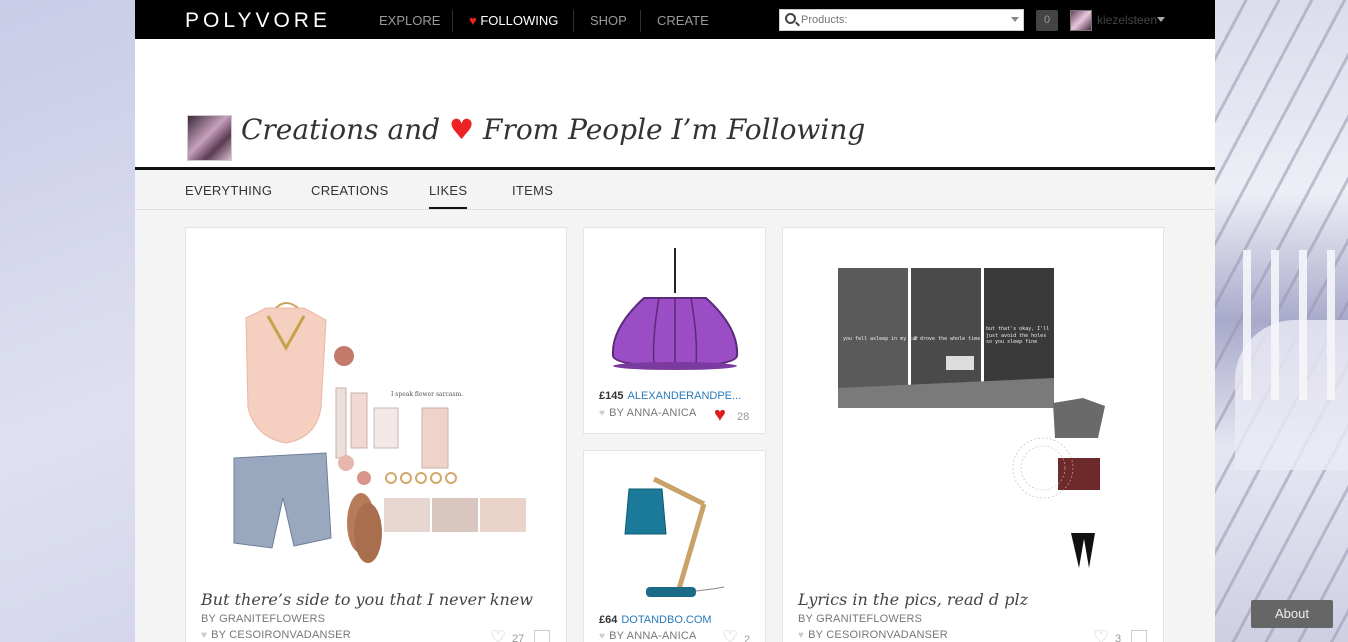  I want to click on item-price: £64 DOTANDBO.COM, so click(655, 620).